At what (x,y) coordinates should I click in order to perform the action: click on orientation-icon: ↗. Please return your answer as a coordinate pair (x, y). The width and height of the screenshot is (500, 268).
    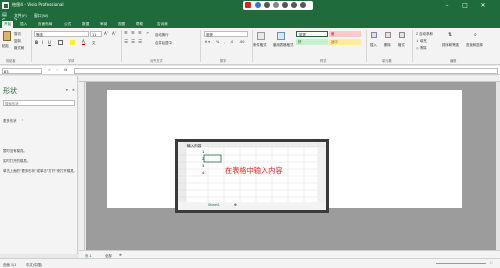
    Looking at the image, I should click on (147, 33).